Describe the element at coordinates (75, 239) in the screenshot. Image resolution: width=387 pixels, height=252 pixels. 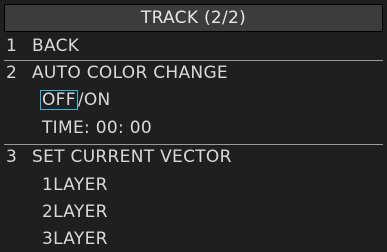
I see `layer-label: 3LAYER` at that location.